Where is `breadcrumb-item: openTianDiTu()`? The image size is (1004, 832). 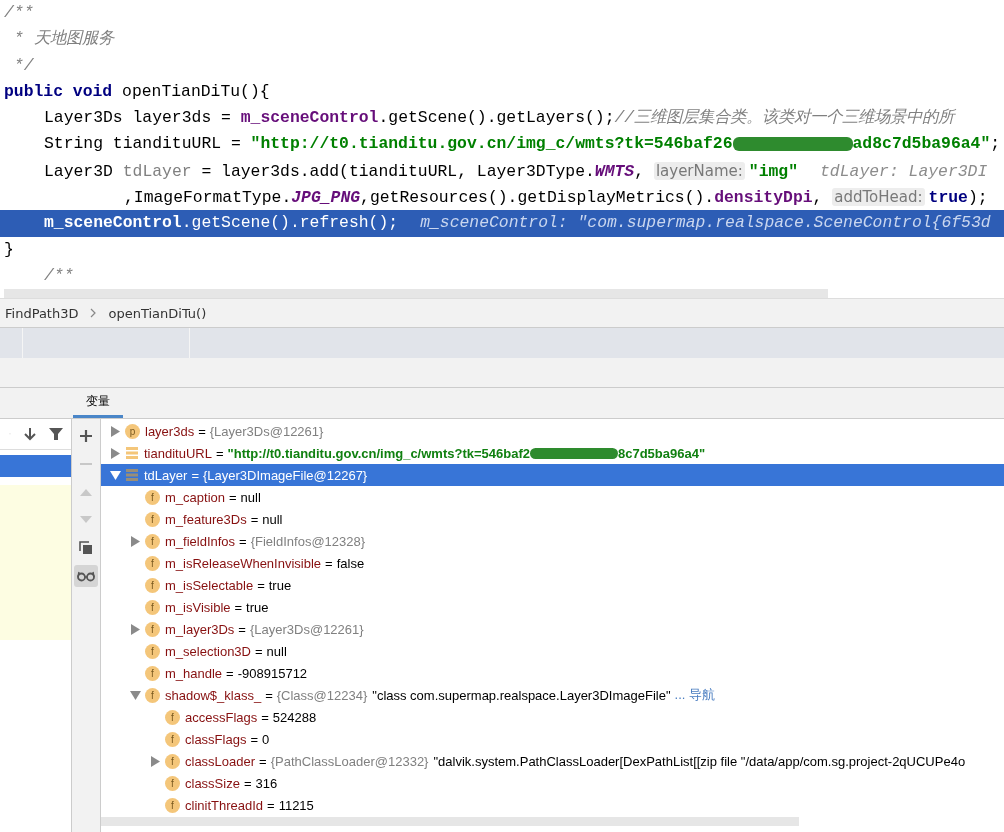 breadcrumb-item: openTianDiTu() is located at coordinates (157, 313).